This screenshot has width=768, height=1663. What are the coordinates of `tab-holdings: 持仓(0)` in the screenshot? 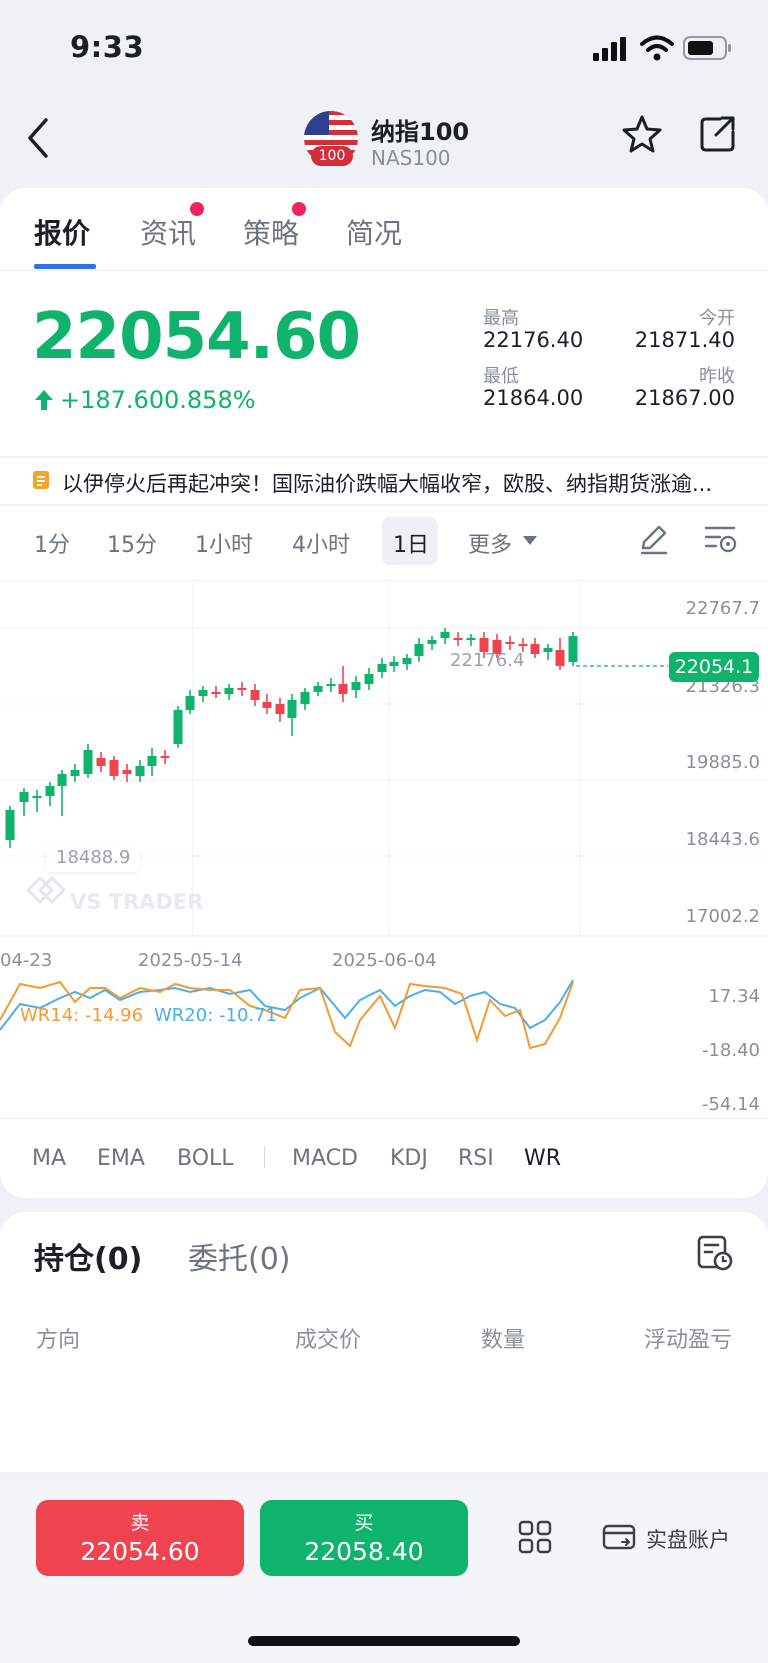 It's located at (88, 1256).